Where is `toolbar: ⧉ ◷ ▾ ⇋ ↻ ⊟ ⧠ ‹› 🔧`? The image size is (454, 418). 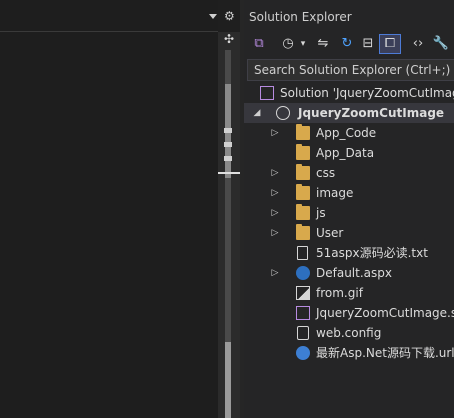
toolbar: ⧉ ◷ ▾ ⇋ ↻ ⊟ ⧠ ‹› 🔧 is located at coordinates (349, 44).